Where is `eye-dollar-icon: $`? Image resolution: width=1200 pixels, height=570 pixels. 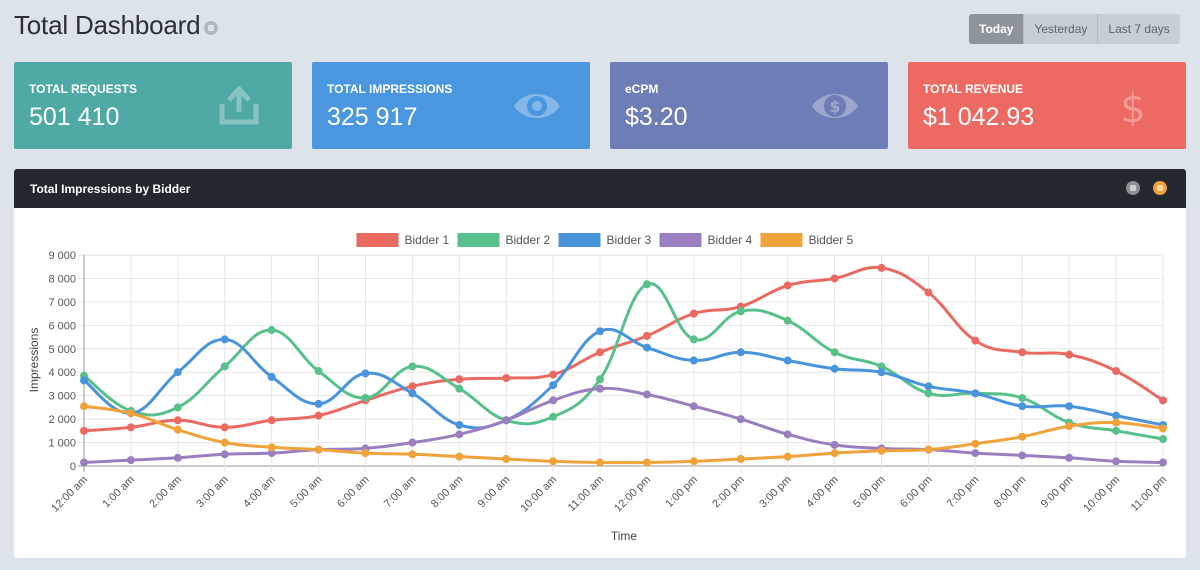 eye-dollar-icon: $ is located at coordinates (835, 106).